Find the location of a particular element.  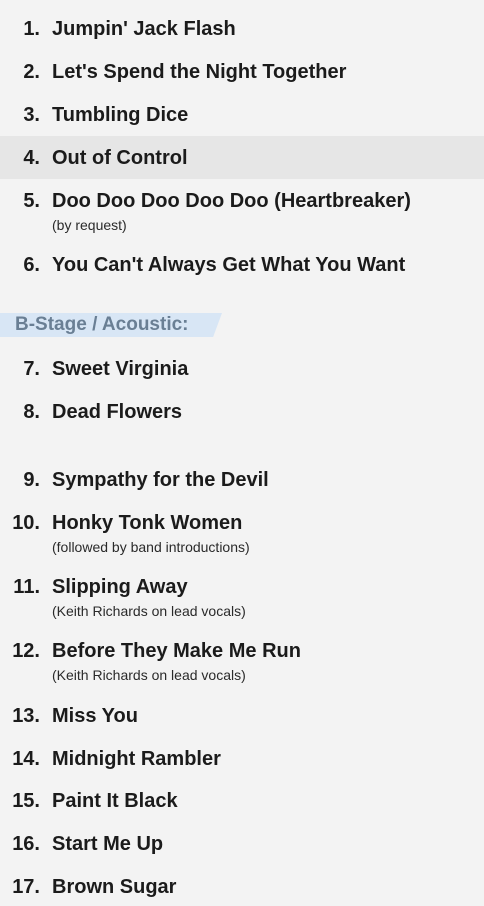

song-number: 1. is located at coordinates (31, 29).